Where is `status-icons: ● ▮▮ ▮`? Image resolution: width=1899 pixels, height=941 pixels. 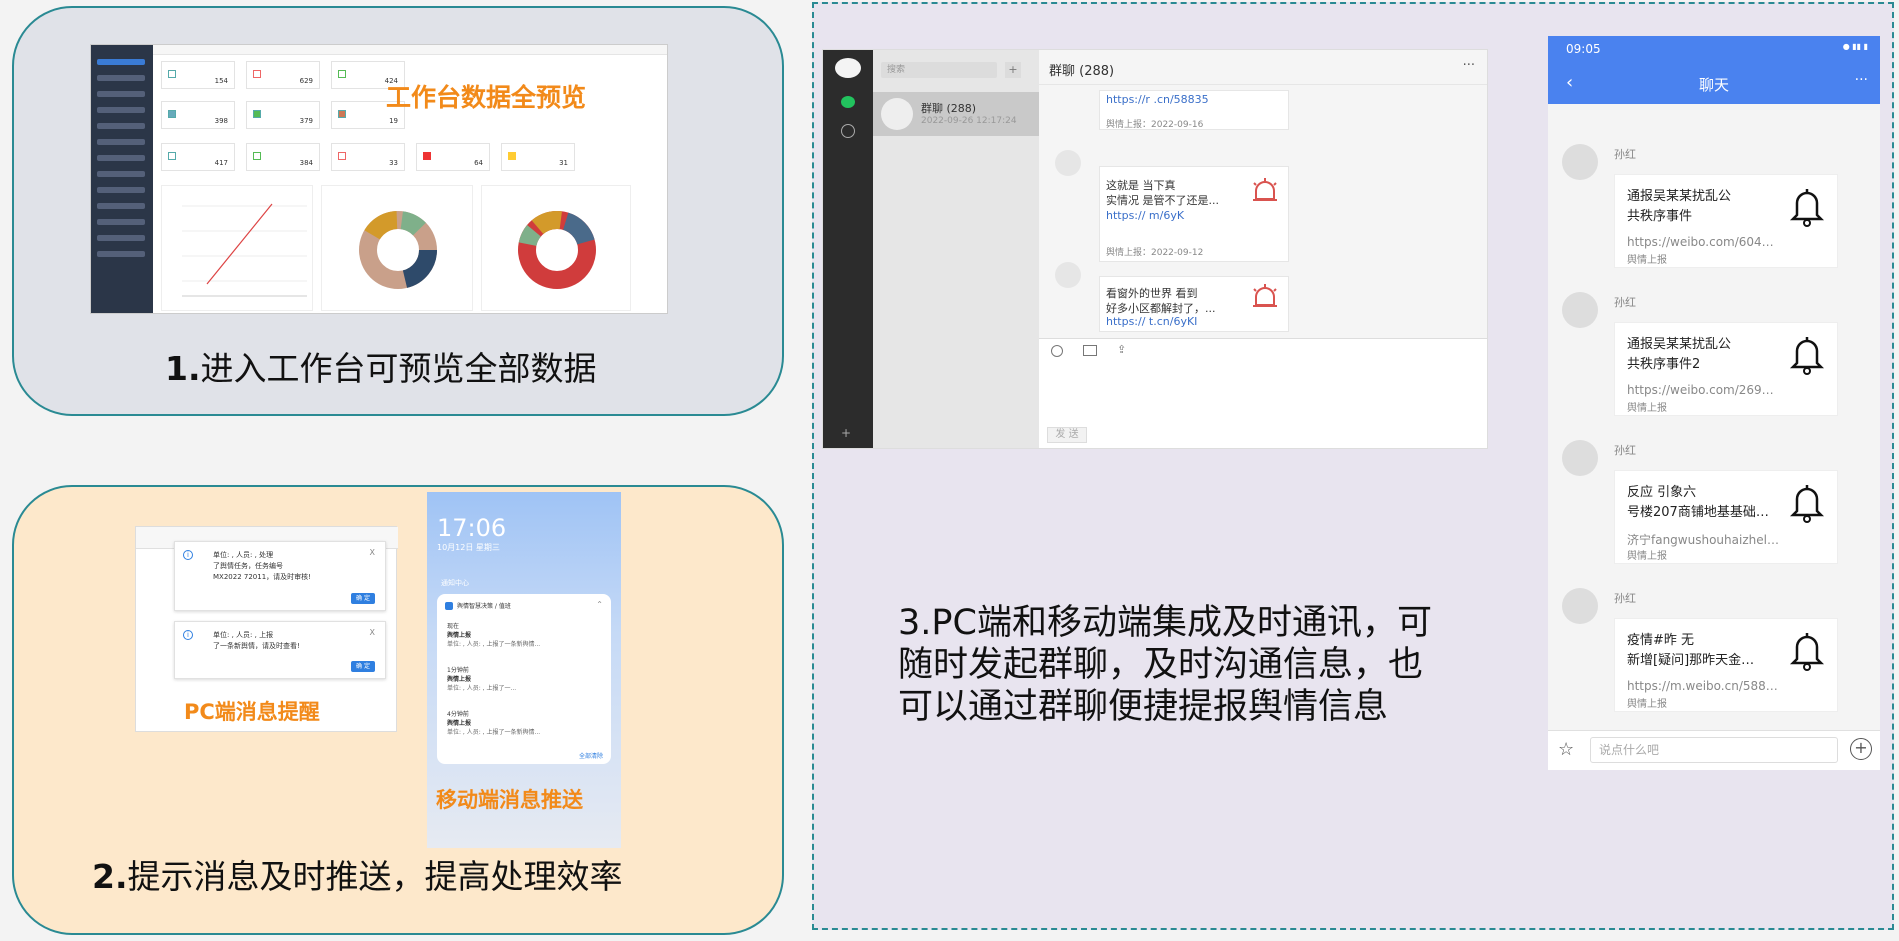 status-icons: ● ▮▮ ▮ is located at coordinates (1855, 46).